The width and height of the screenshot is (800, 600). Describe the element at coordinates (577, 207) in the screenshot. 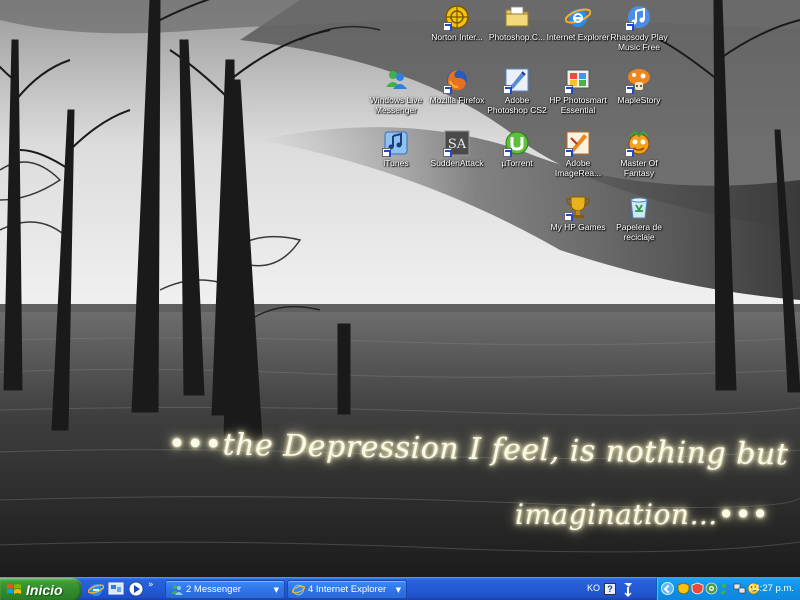

I see `hp-games-icon` at that location.